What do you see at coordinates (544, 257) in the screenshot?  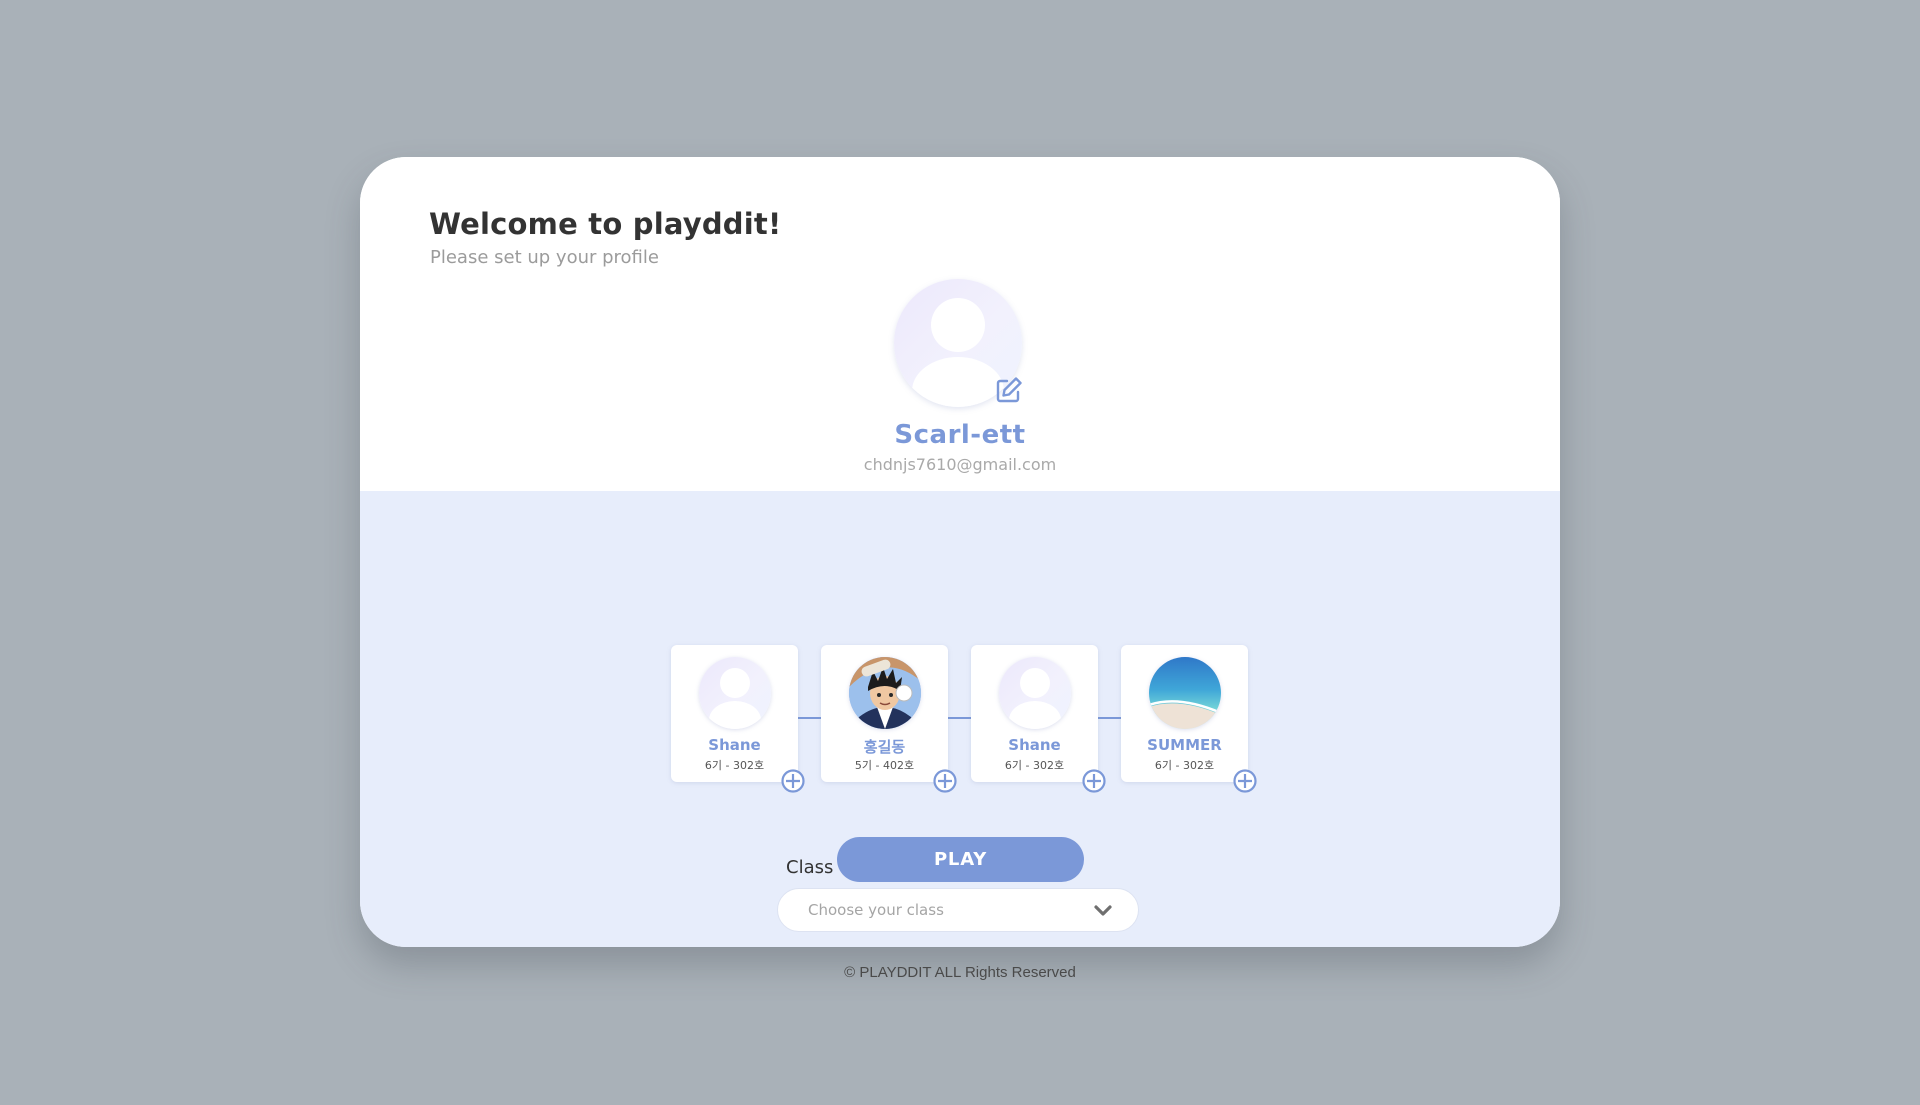 I see `welcome-subtitle: Please set up your profile` at bounding box center [544, 257].